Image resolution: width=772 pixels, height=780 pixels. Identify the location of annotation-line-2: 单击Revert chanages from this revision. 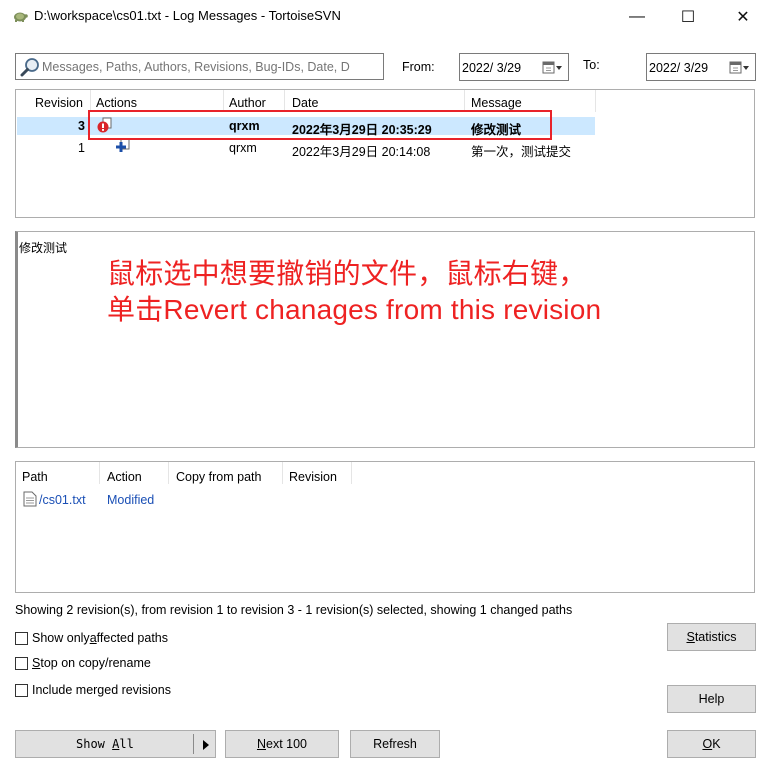
(354, 309).